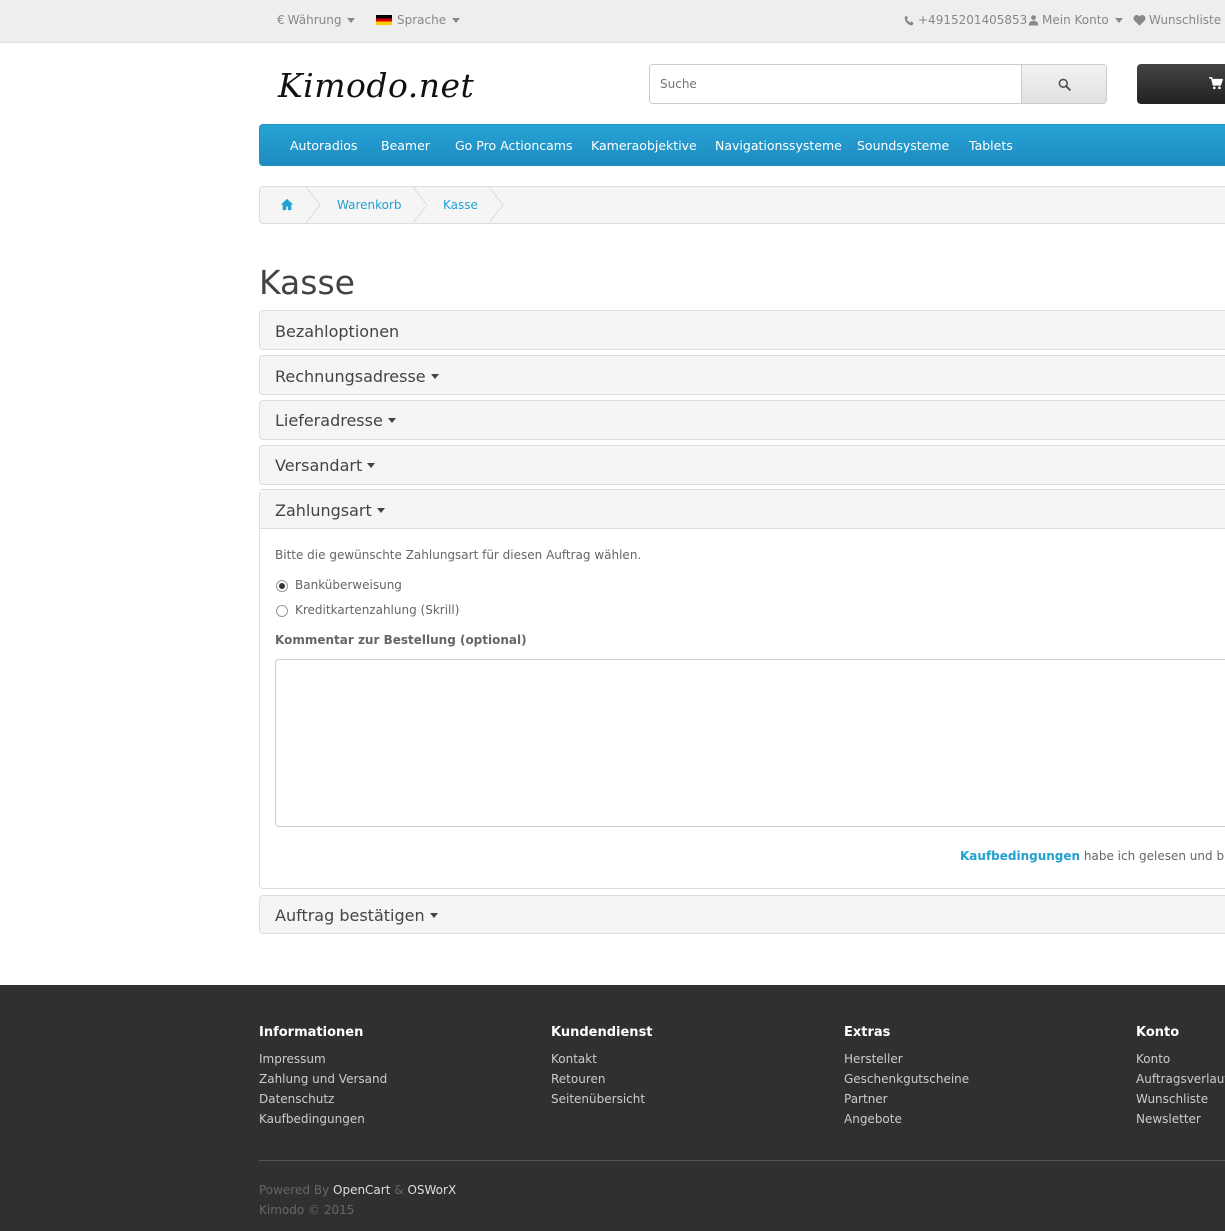 The image size is (1225, 1231). I want to click on menu-item-navigationssysteme: Navigationssysteme, so click(778, 145).